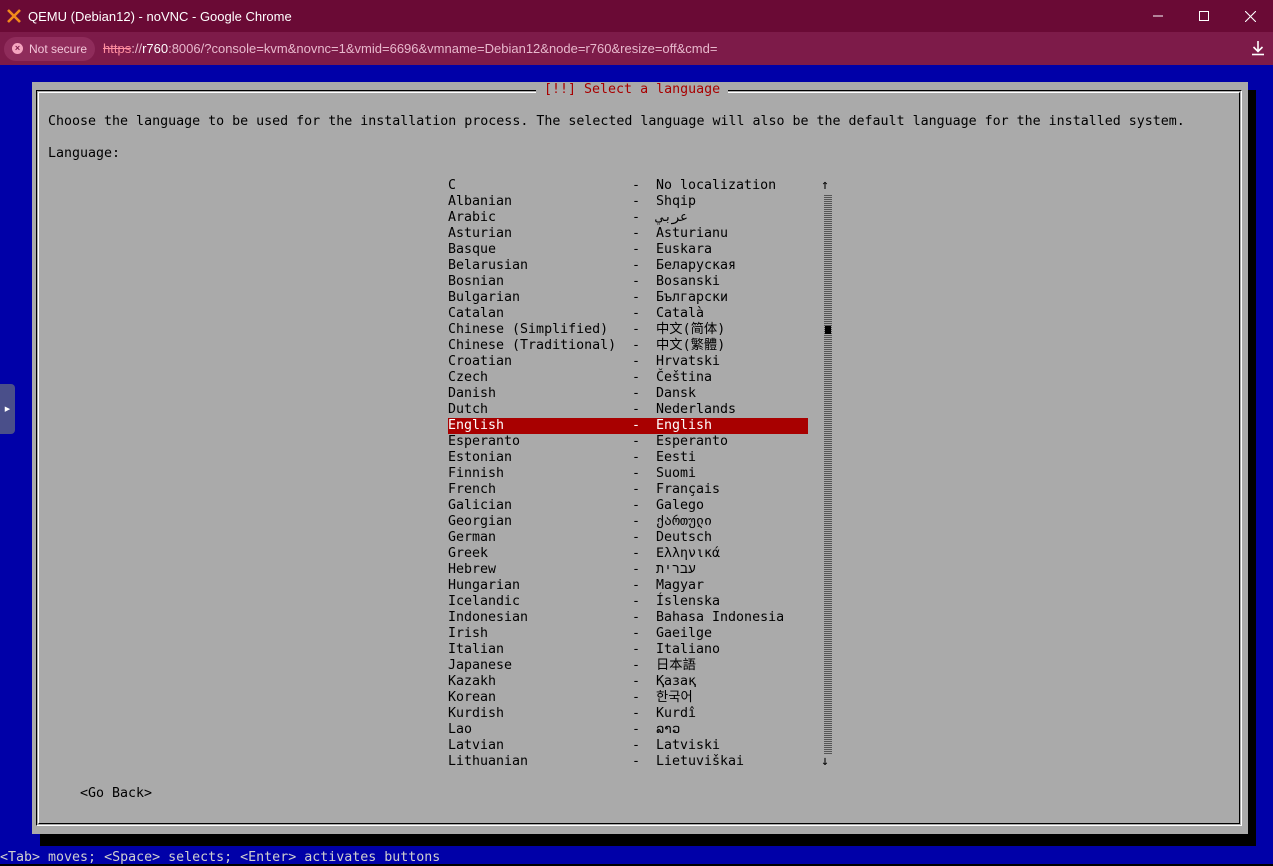  I want to click on language-native-name: Қазақ, so click(676, 681).